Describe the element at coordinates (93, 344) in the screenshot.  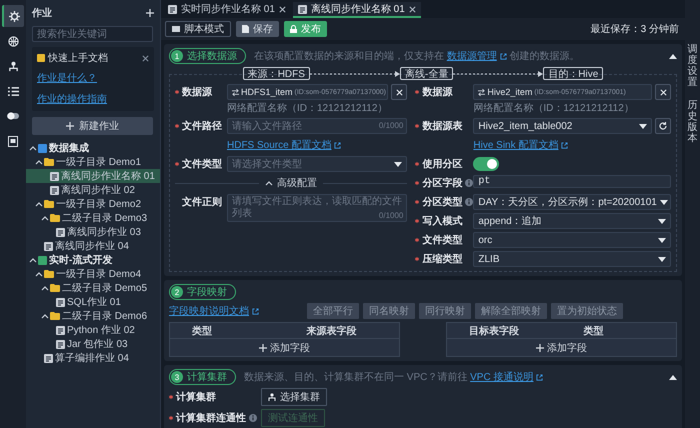
I see `tree-item: Jar 包作业 03` at that location.